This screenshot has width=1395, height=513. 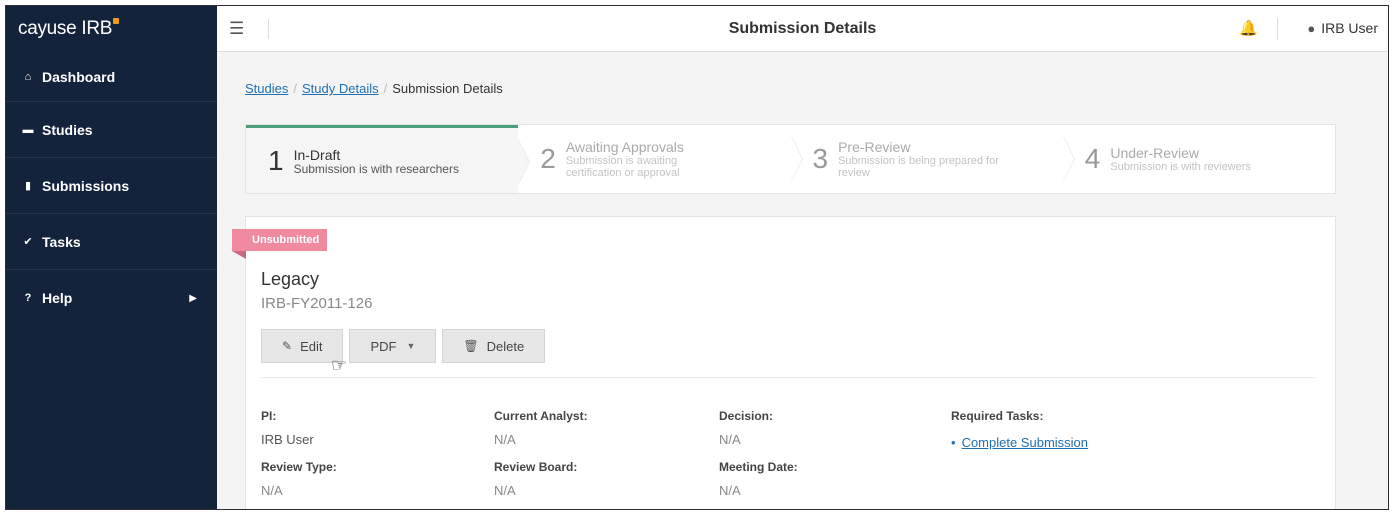 I want to click on step-subtitle: Submission is being prepared for review, so click(x=918, y=167).